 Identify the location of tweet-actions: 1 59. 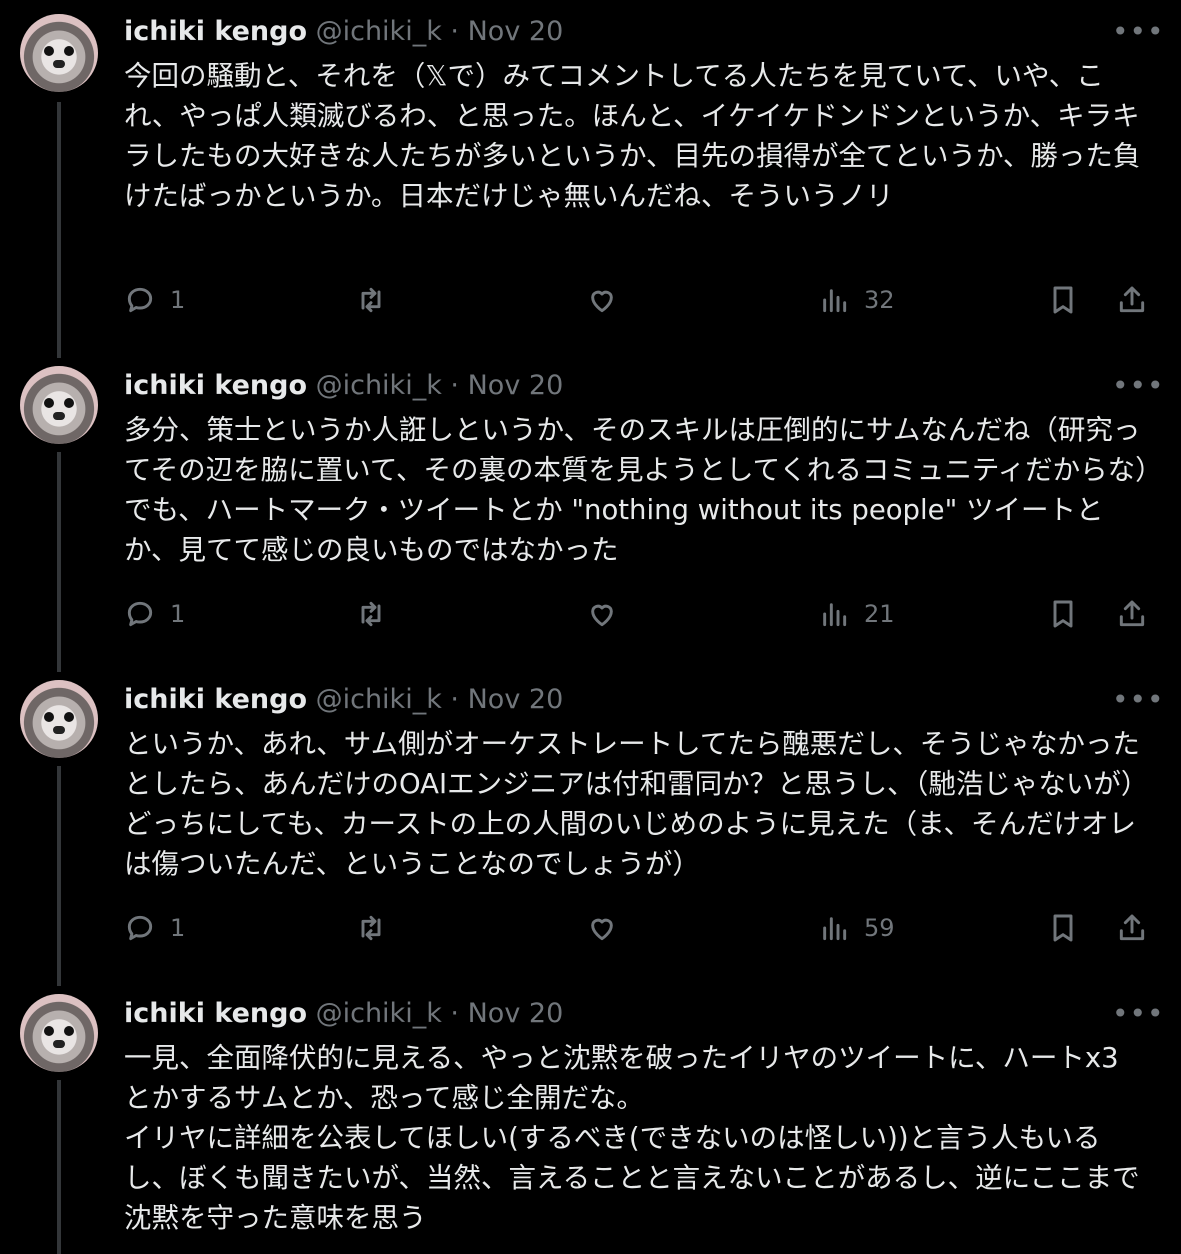
(590, 928).